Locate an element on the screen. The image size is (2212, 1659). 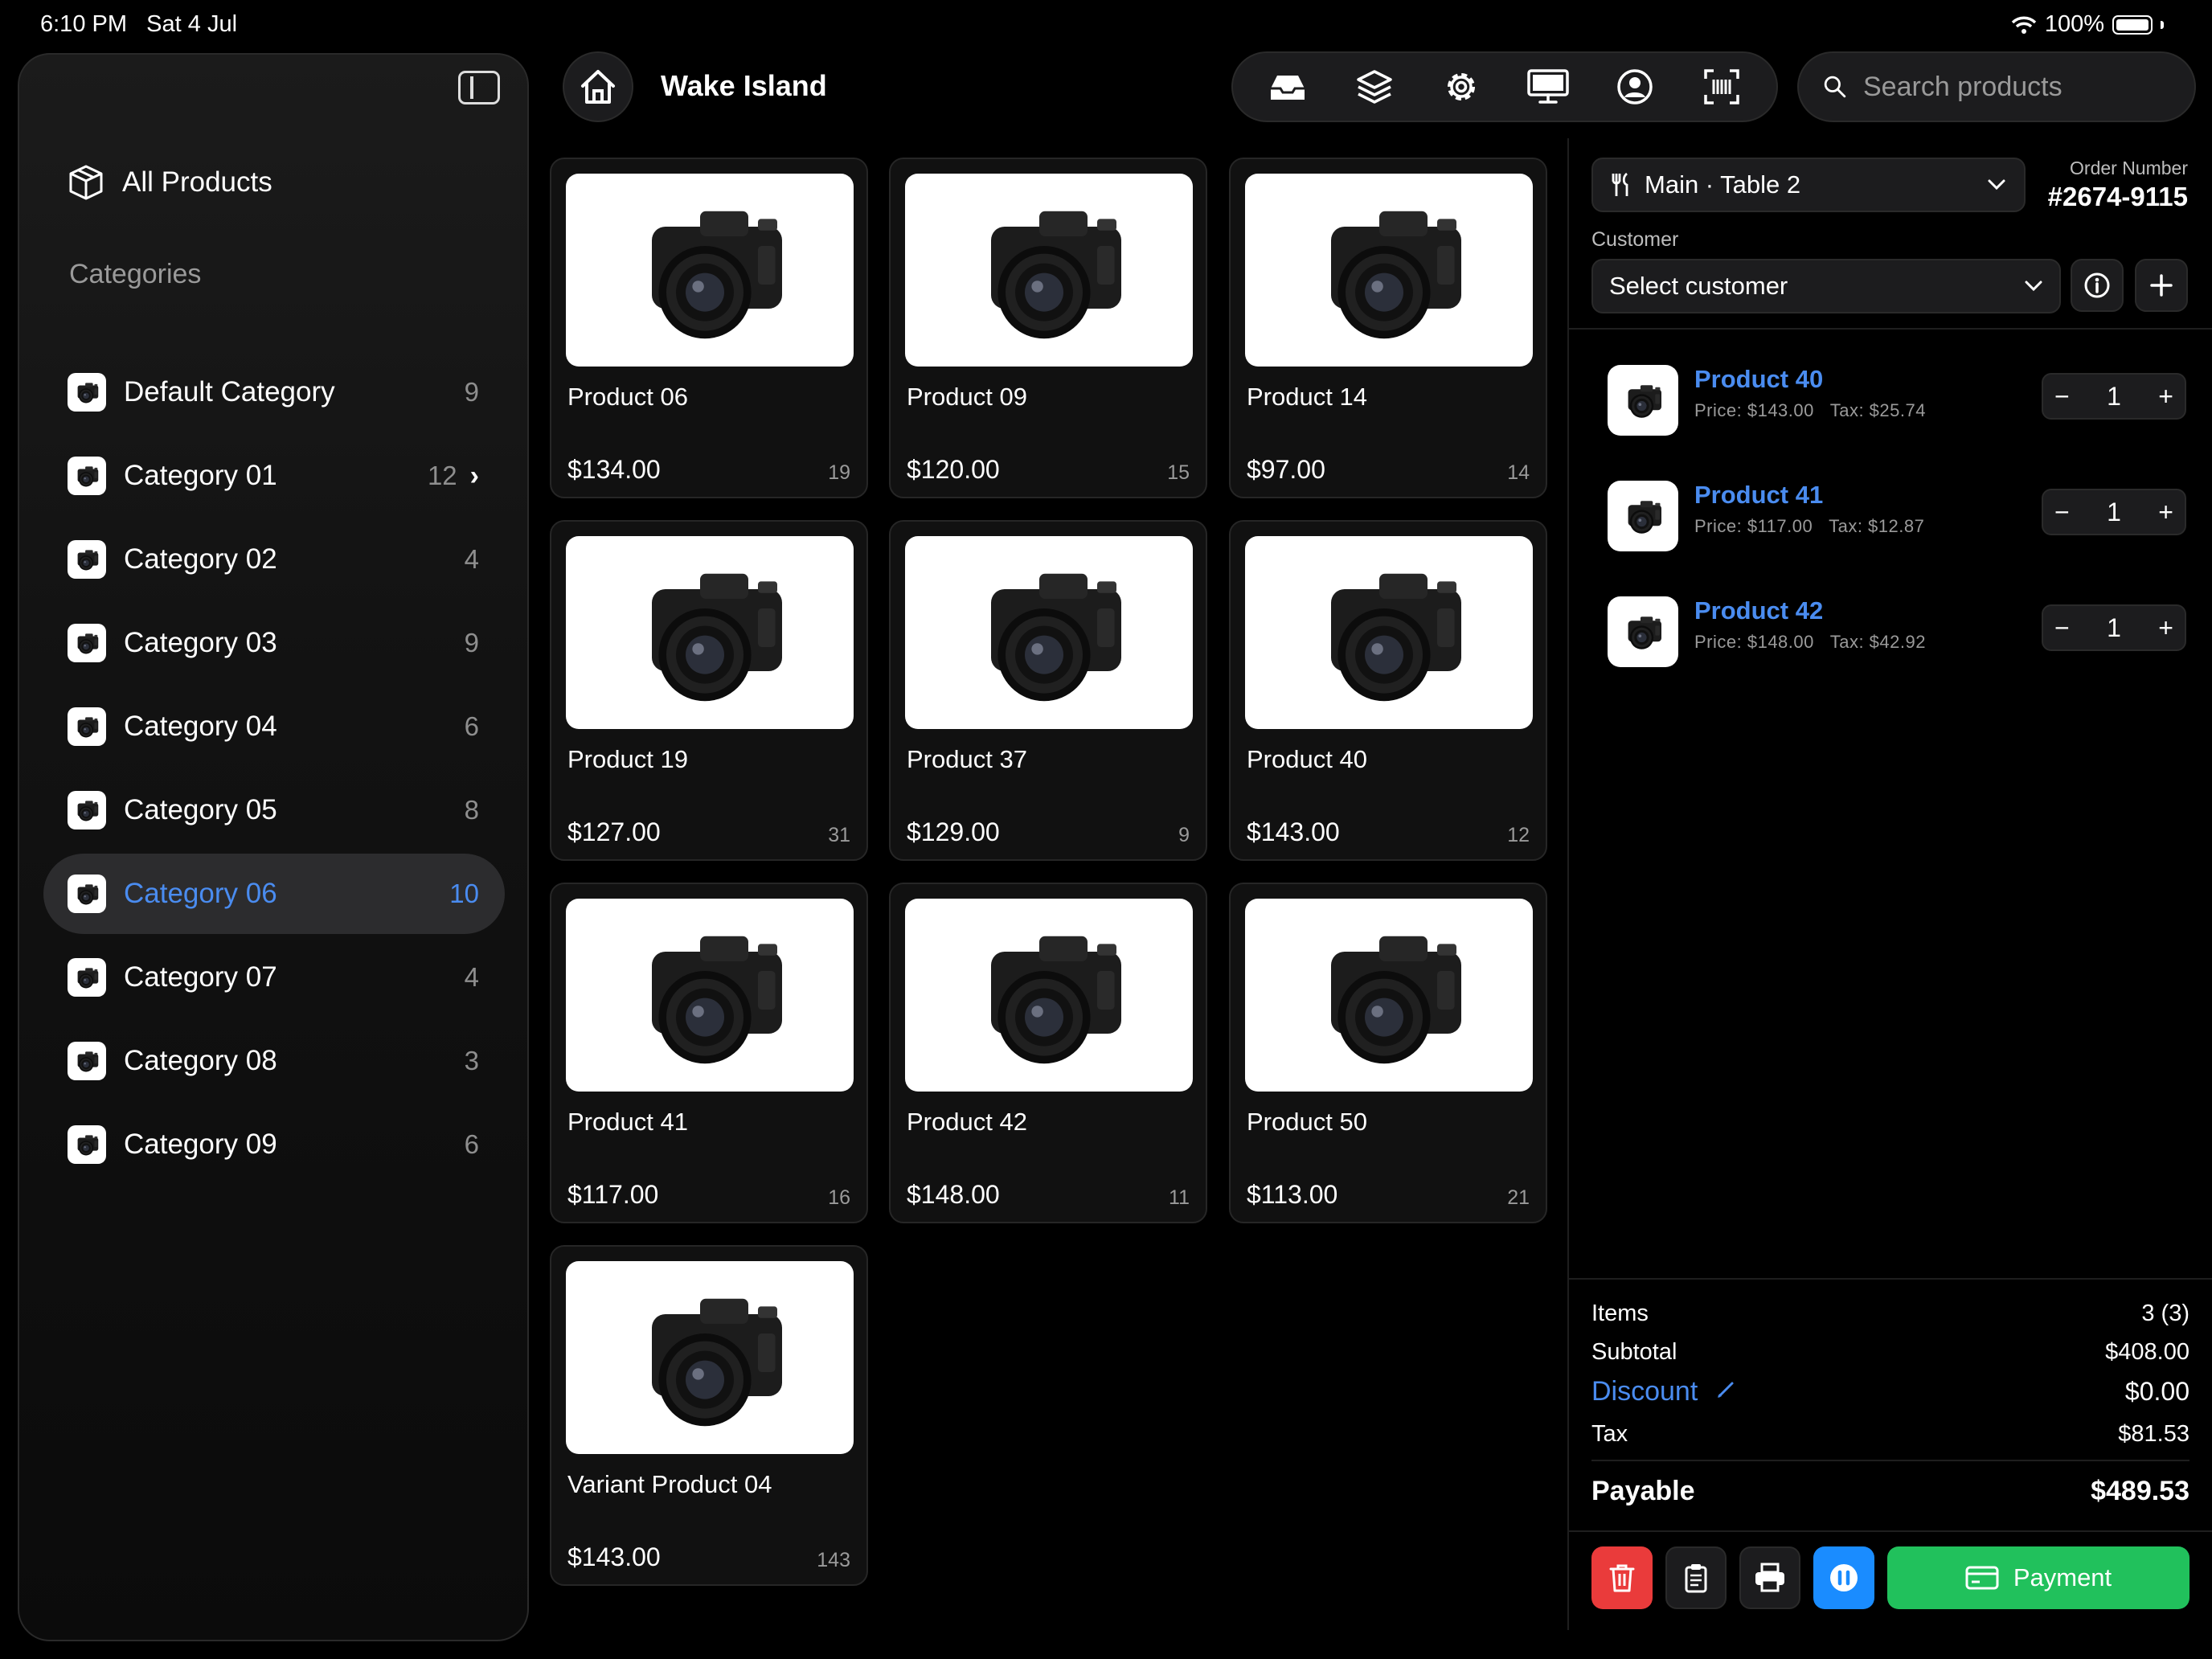
category-item: Category 07 4 is located at coordinates (274, 977).